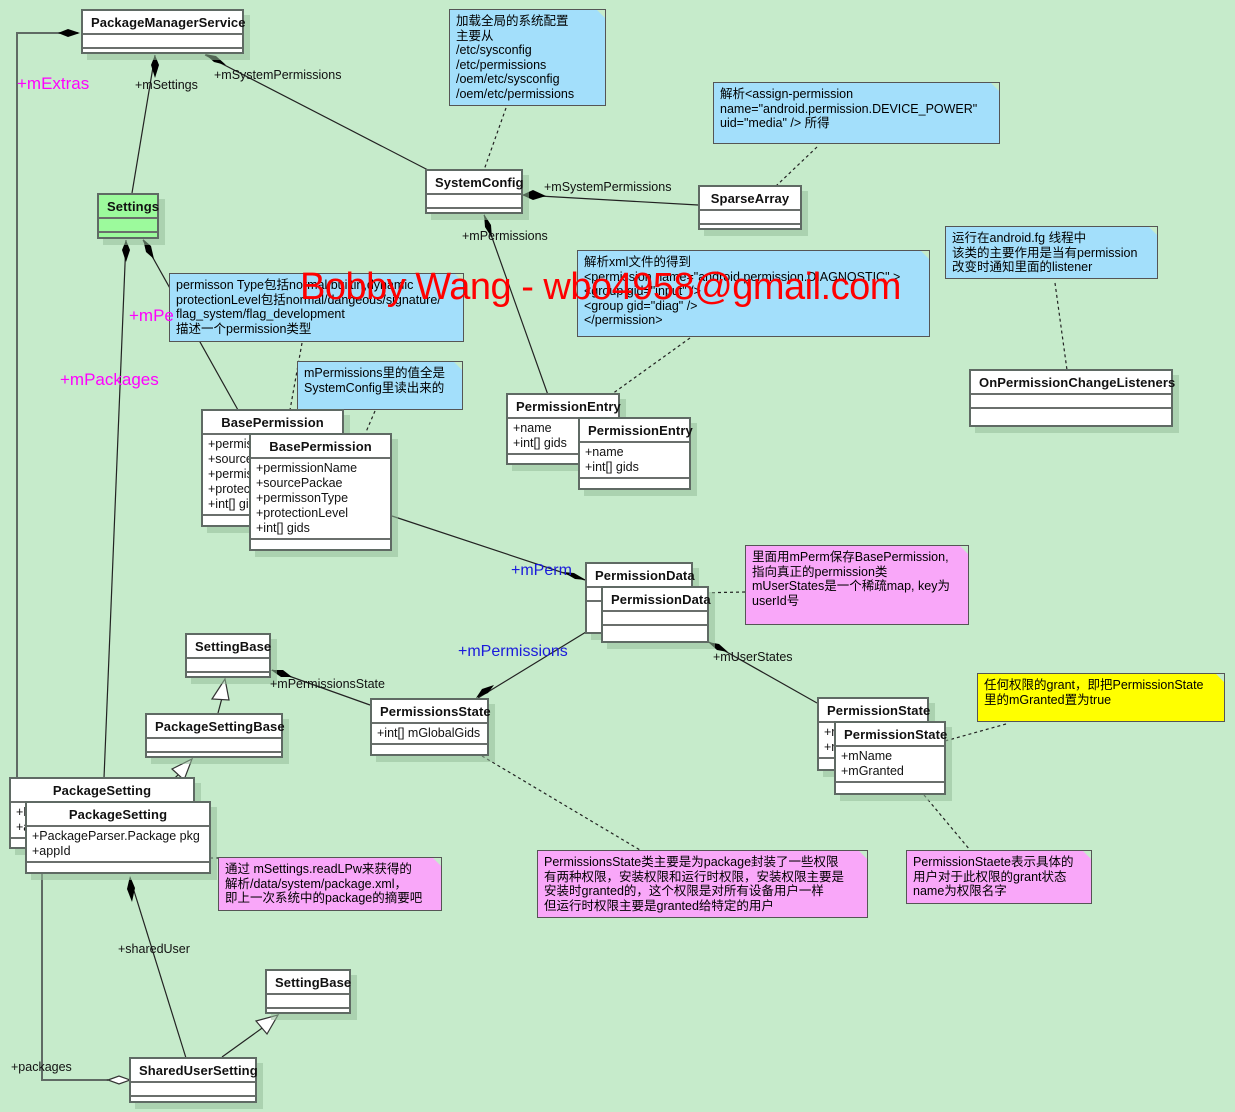  What do you see at coordinates (41, 1067) in the screenshot?
I see `packages-label: +packages` at bounding box center [41, 1067].